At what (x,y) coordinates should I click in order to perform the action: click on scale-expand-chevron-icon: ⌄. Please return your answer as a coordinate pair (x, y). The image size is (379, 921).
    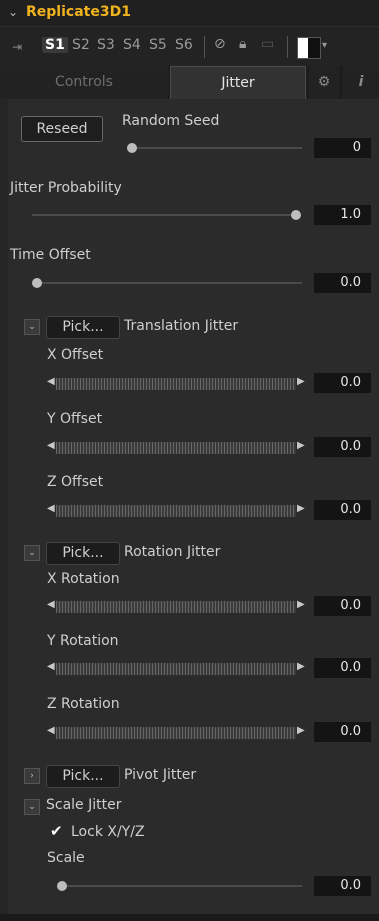
    Looking at the image, I should click on (32, 807).